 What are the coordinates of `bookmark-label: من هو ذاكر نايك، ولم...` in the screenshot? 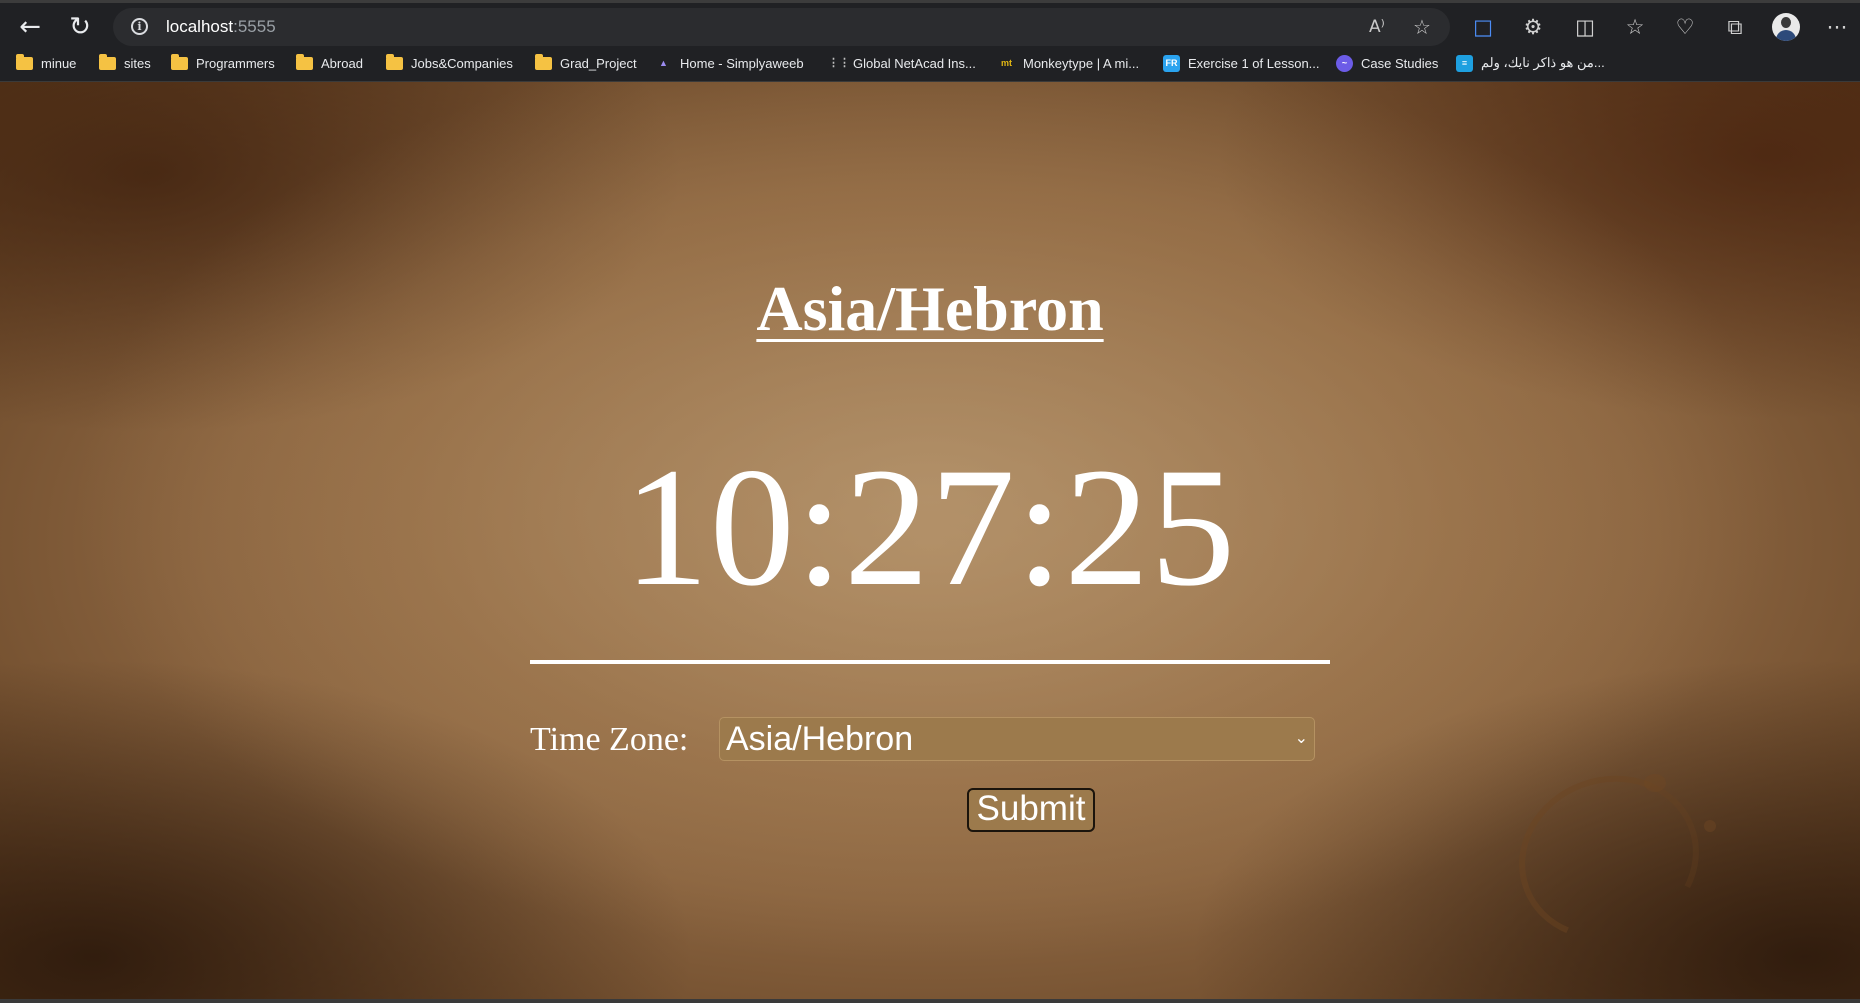 It's located at (1543, 62).